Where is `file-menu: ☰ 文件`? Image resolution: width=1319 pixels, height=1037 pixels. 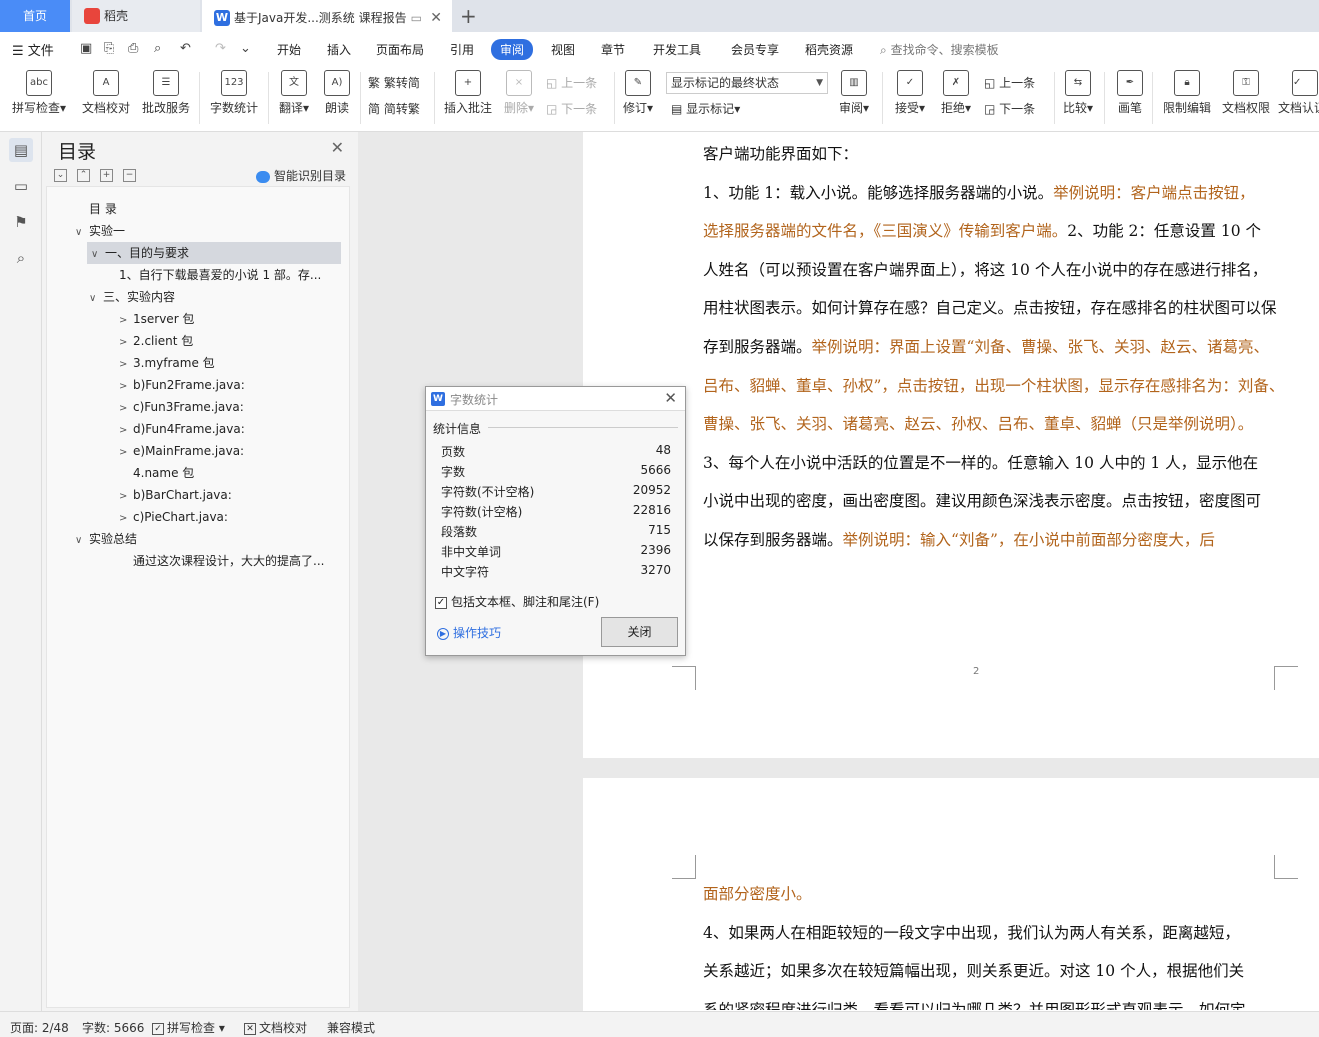
file-menu: ☰ 文件 is located at coordinates (33, 49).